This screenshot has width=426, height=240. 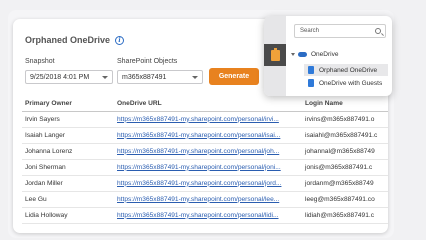 What do you see at coordinates (68, 40) in the screenshot?
I see `report-title-text: Orphaned OneDrive` at bounding box center [68, 40].